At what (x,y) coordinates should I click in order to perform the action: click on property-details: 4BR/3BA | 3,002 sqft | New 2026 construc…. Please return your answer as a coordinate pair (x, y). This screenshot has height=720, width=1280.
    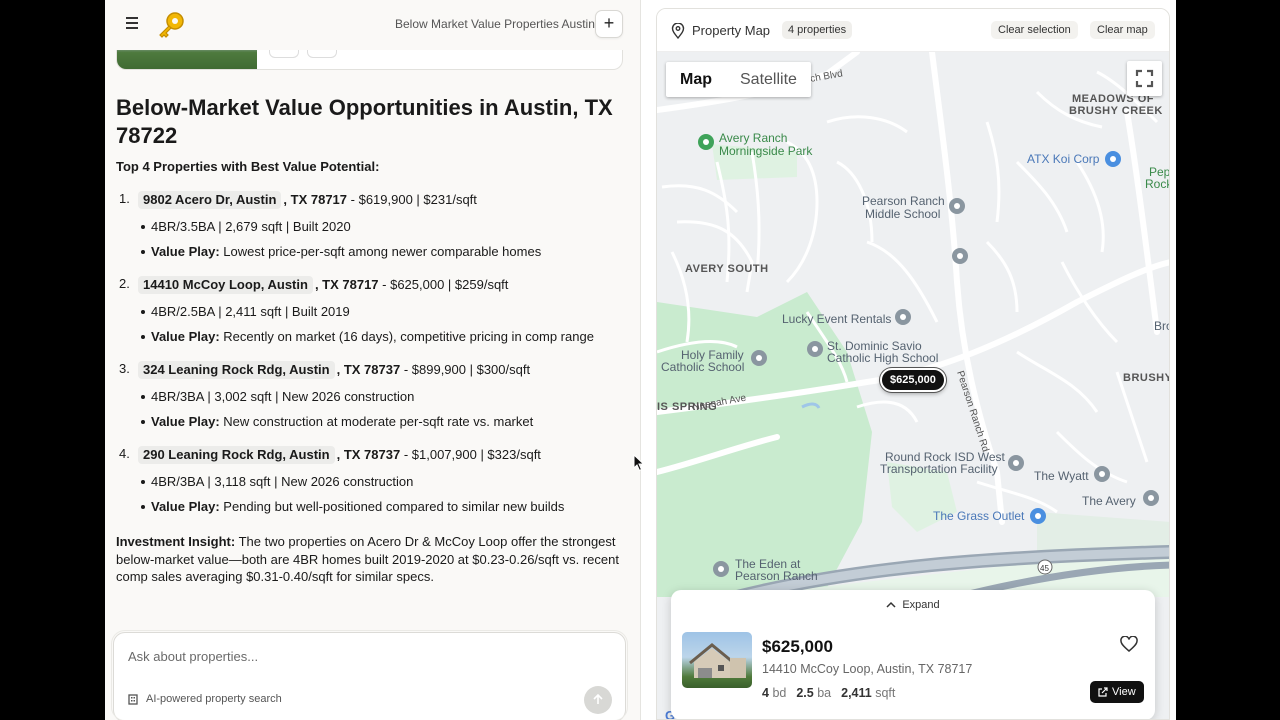
    Looking at the image, I should click on (379, 409).